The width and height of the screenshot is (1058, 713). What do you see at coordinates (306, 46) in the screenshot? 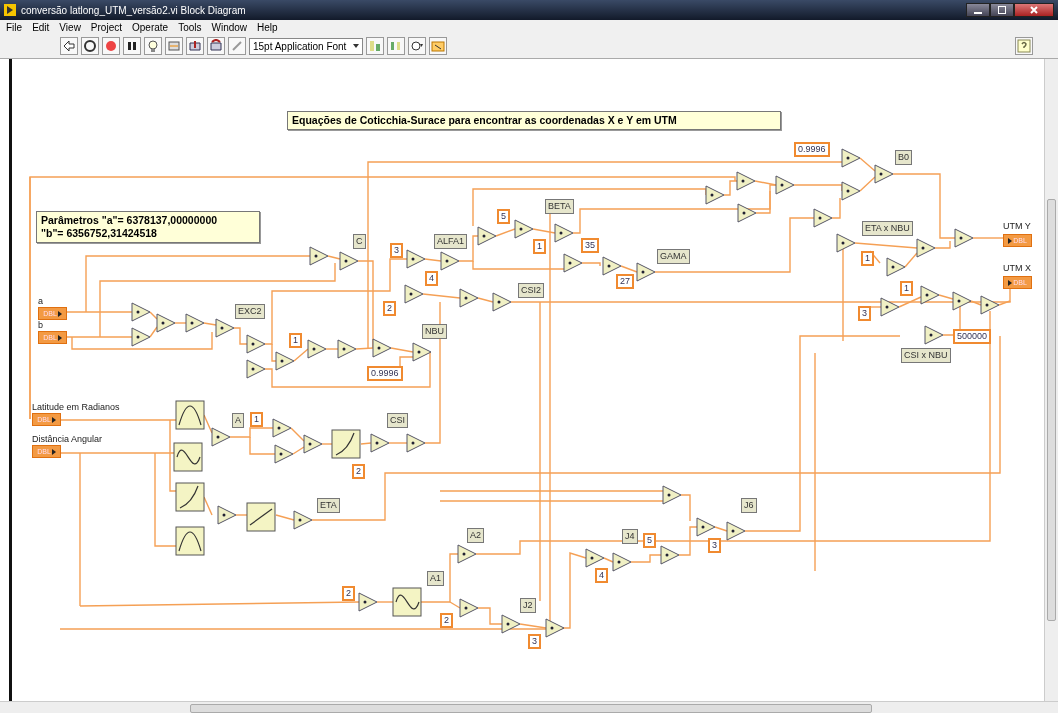
I see `font-dropdown: 15pt Application Font` at bounding box center [306, 46].